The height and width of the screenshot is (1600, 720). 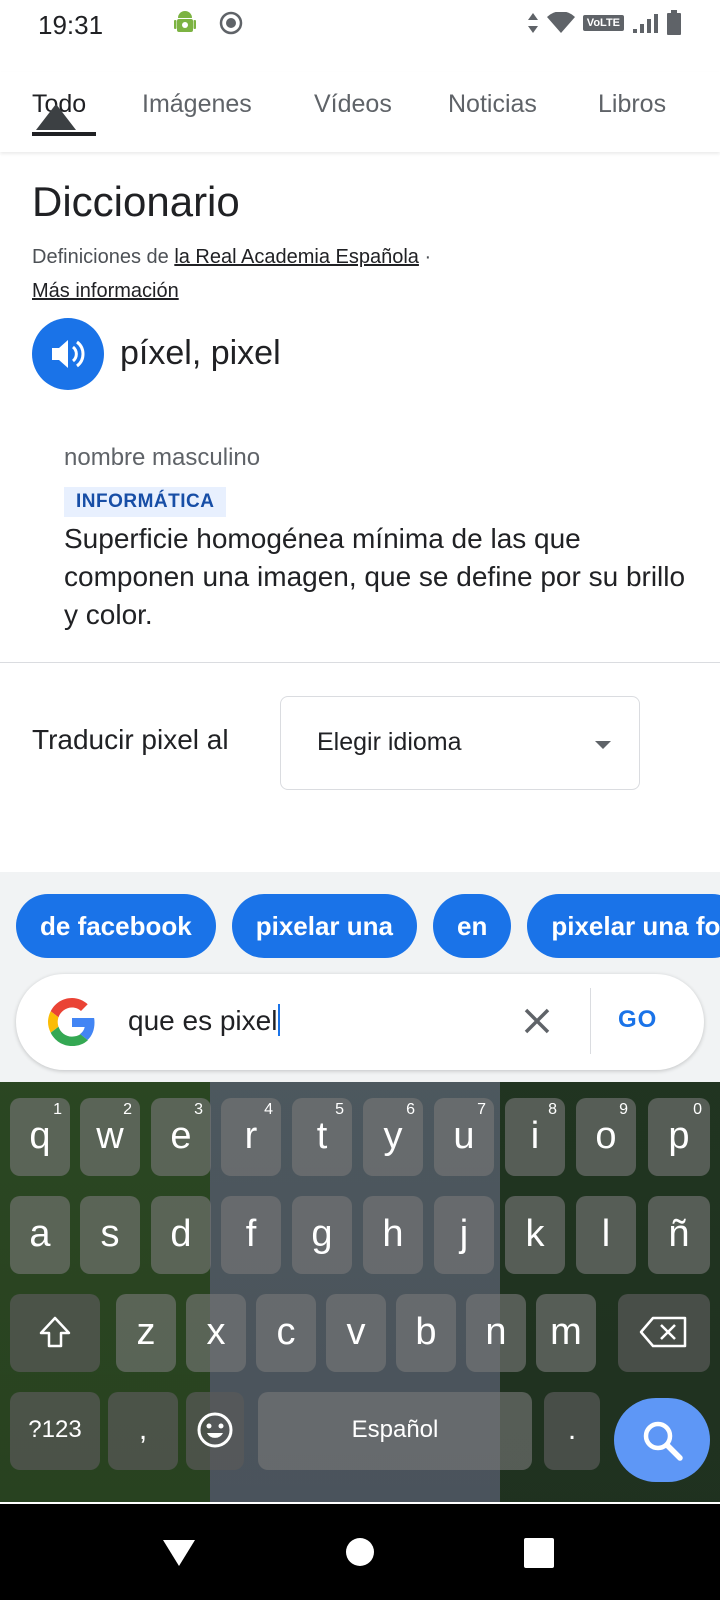 I want to click on backspace-icon, so click(x=663, y=1332).